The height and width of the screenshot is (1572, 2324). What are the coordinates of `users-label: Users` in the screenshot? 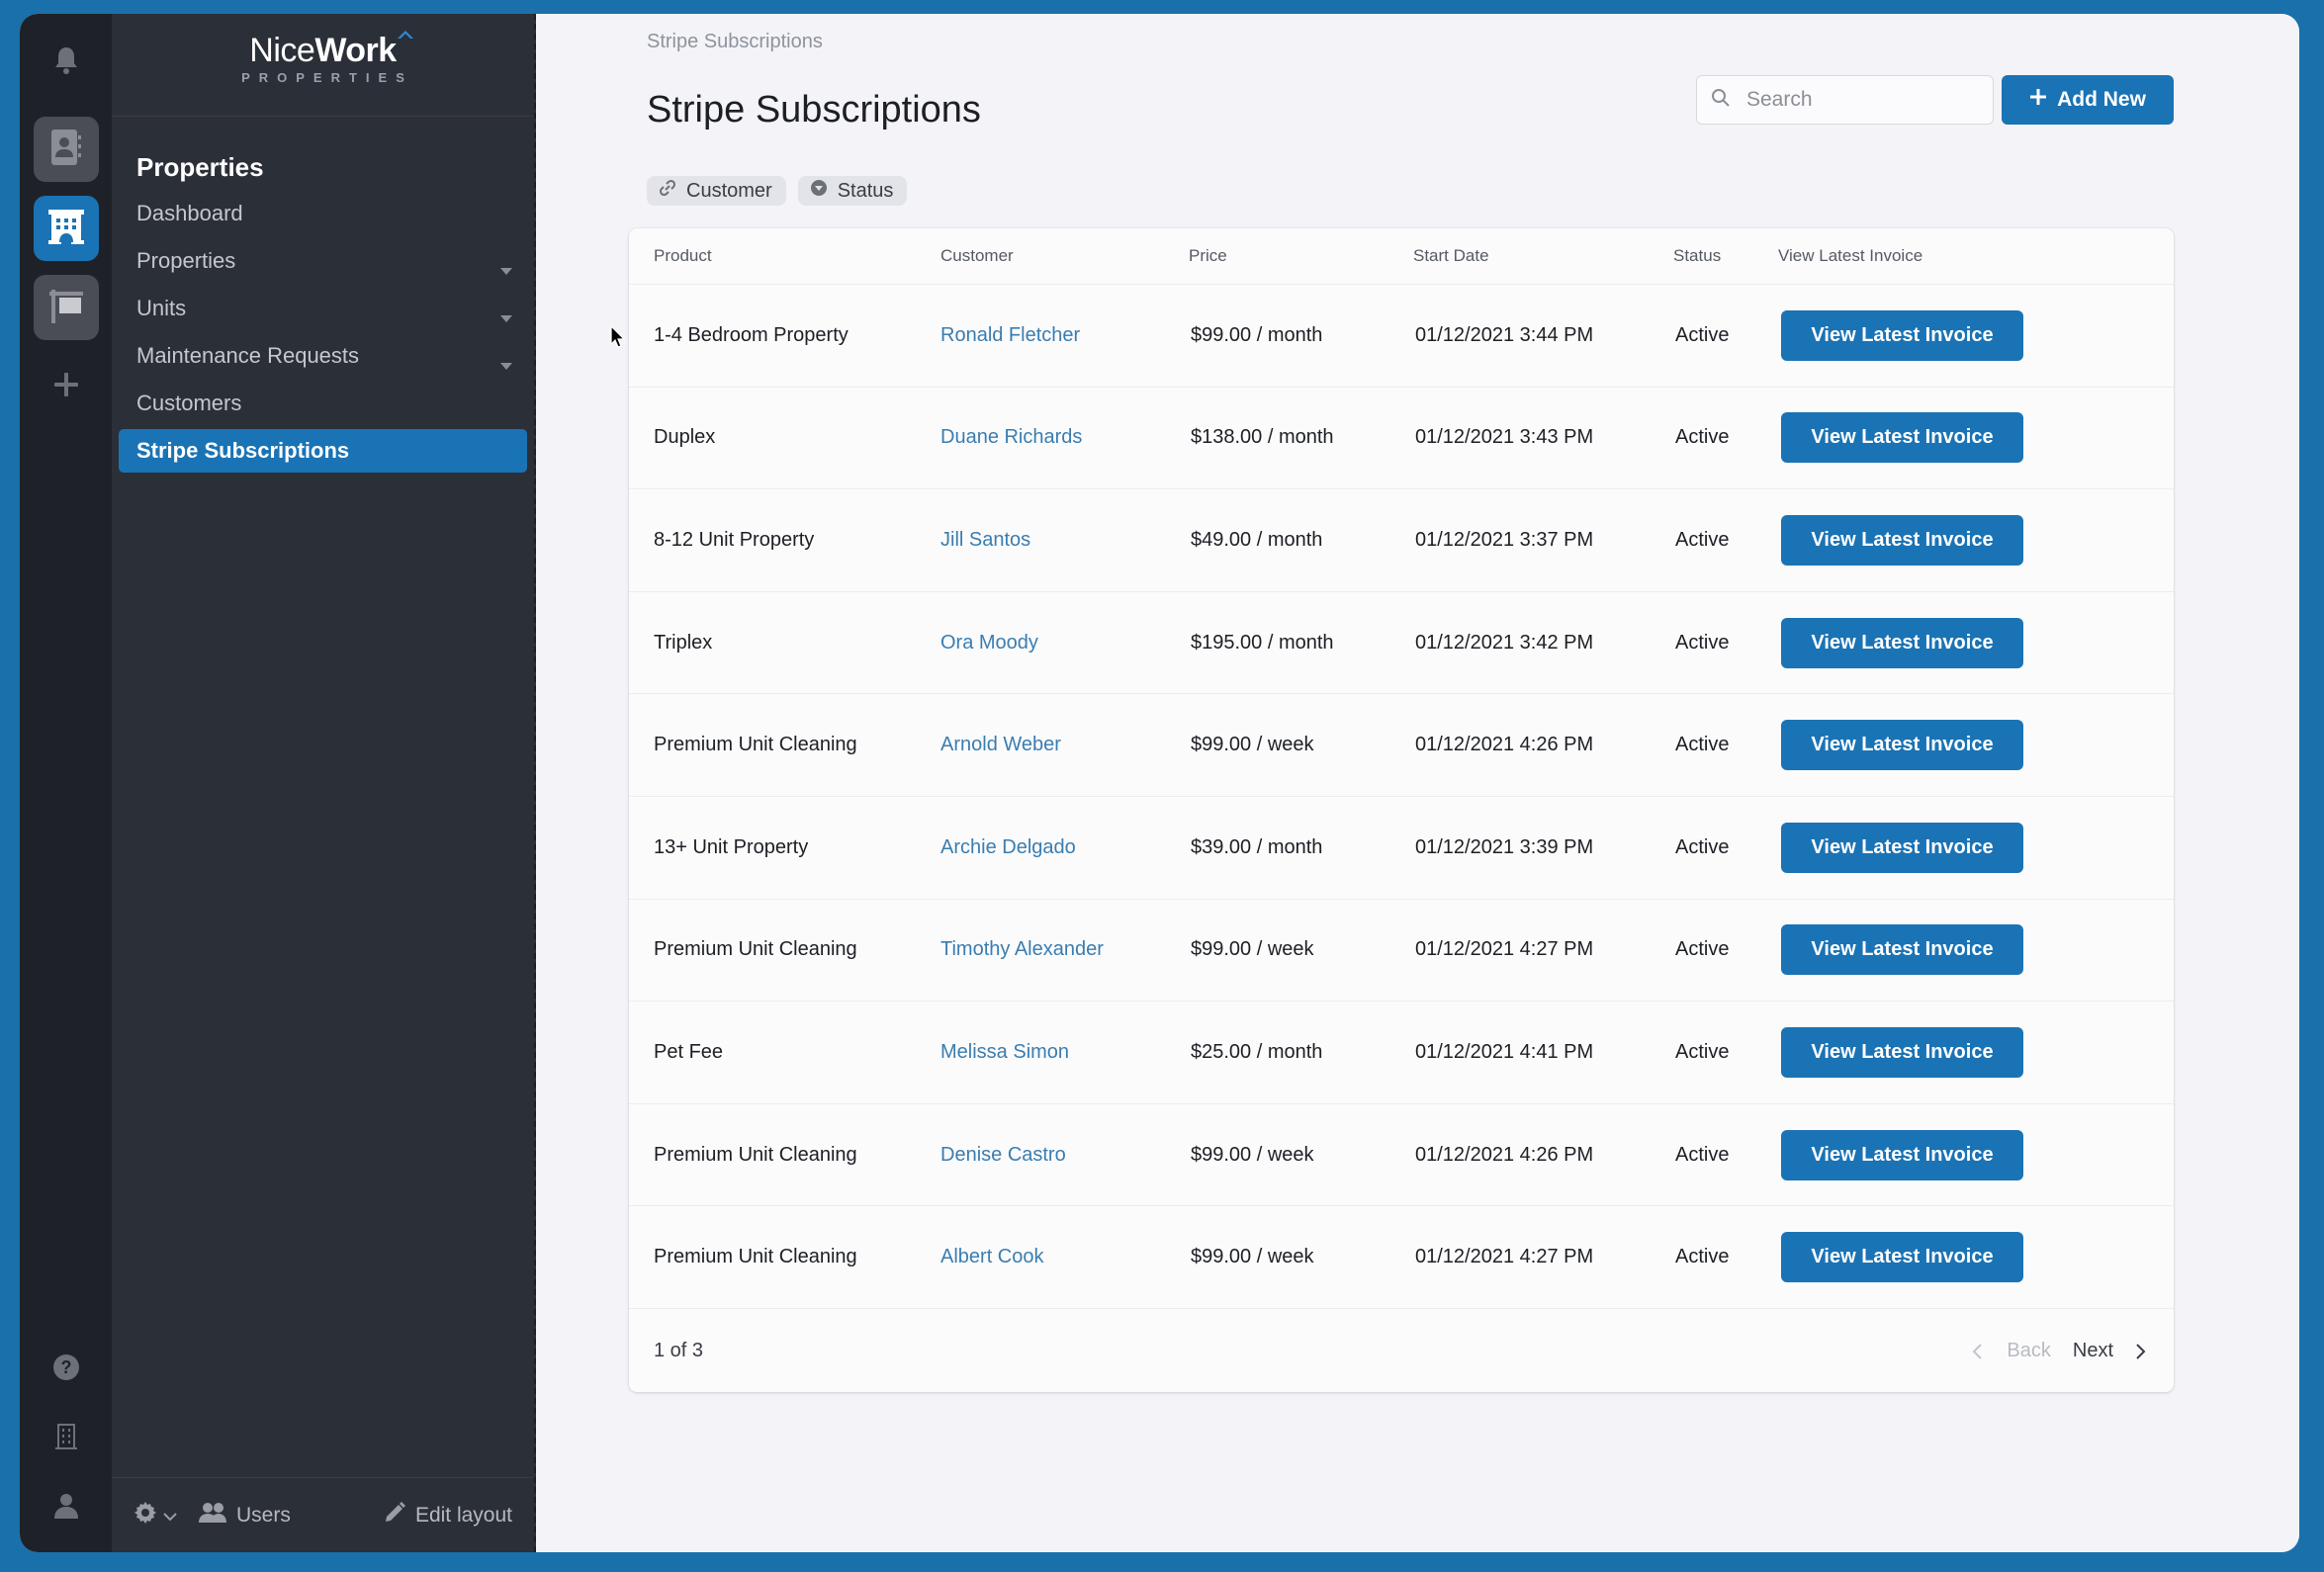 It's located at (264, 1515).